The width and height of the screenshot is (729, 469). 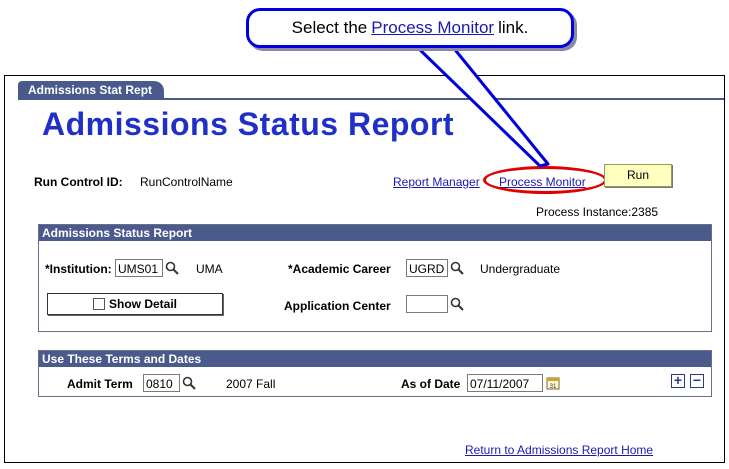 What do you see at coordinates (209, 269) in the screenshot?
I see `institution-description: UMA` at bounding box center [209, 269].